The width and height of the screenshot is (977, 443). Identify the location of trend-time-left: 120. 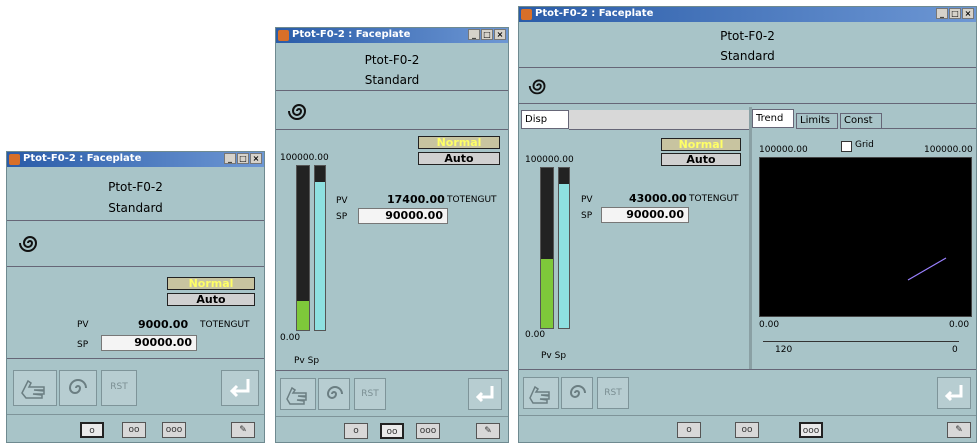
(784, 350).